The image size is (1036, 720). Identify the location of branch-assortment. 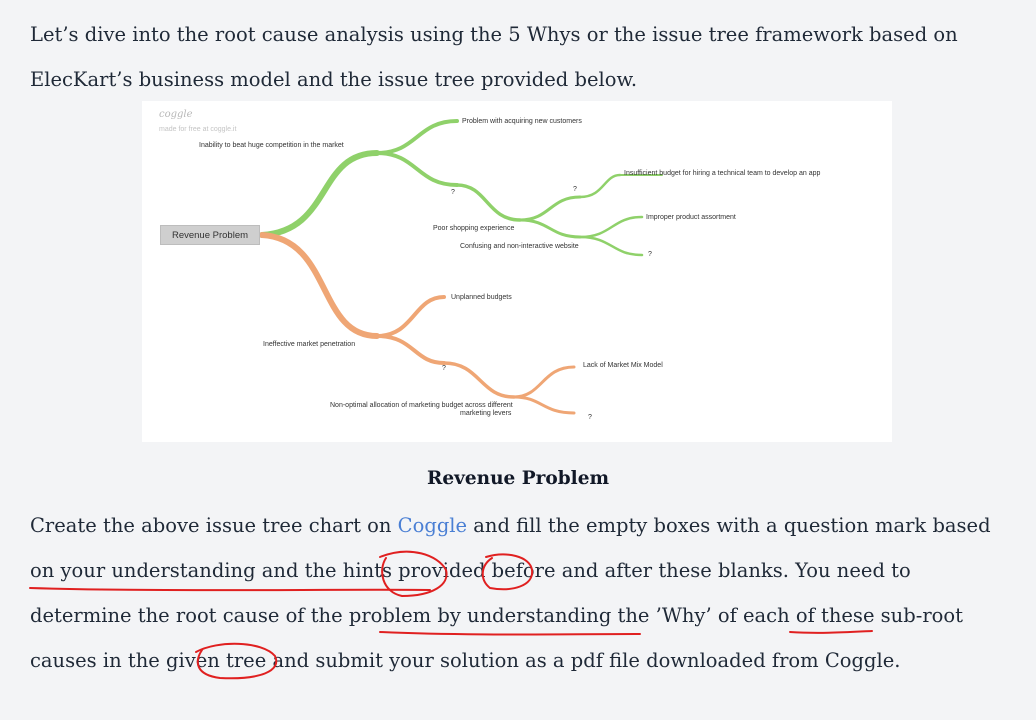
(611, 227).